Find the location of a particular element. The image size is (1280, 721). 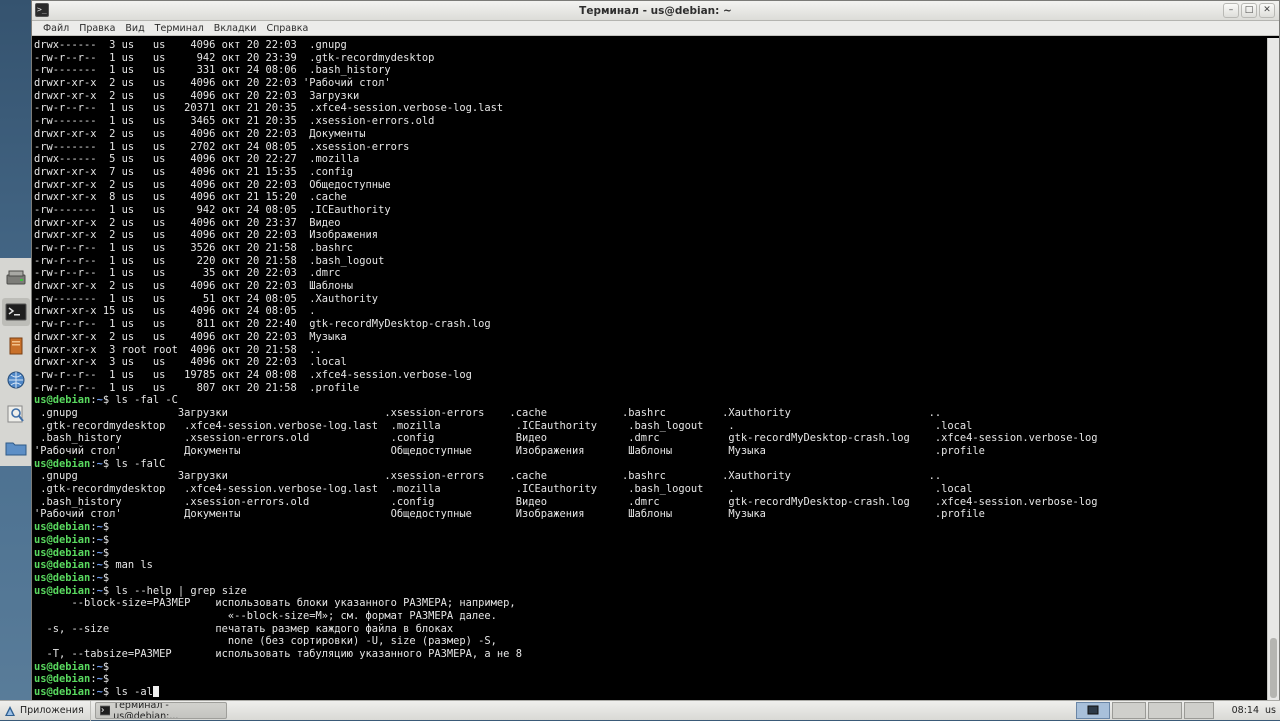

command-text: man ls is located at coordinates (131, 565).